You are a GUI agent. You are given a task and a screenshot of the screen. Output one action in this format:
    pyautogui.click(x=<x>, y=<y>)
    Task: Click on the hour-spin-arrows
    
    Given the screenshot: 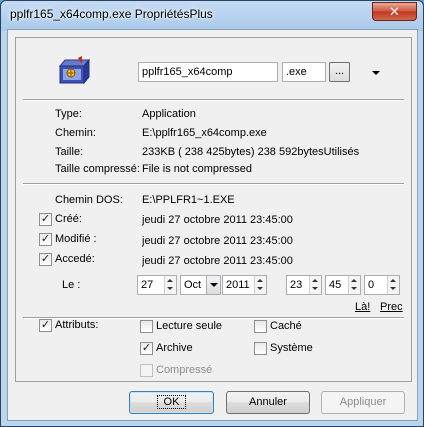 What is the action you would take?
    pyautogui.click(x=315, y=285)
    